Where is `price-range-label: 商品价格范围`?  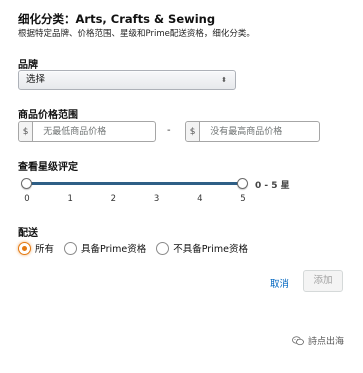 price-range-label: 商品价格范围 is located at coordinates (48, 115).